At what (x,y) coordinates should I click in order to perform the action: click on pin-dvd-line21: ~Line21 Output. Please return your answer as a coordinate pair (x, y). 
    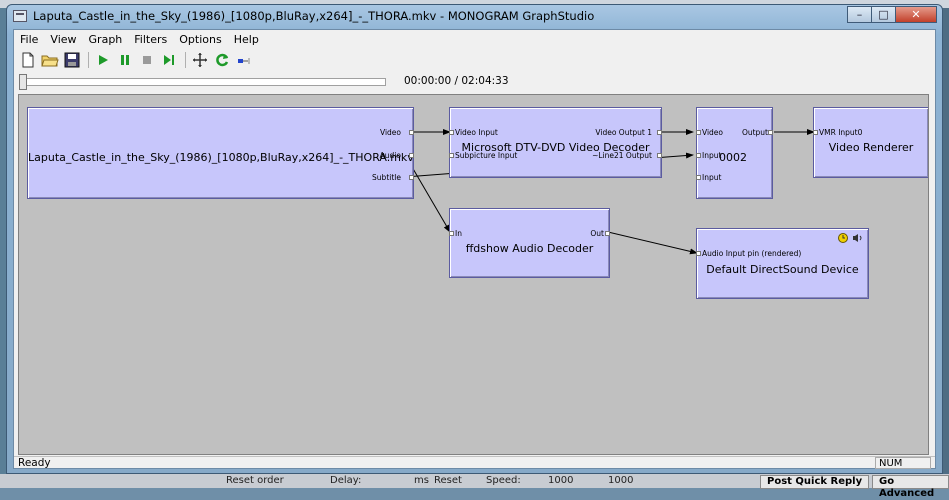
    Looking at the image, I should click on (622, 155).